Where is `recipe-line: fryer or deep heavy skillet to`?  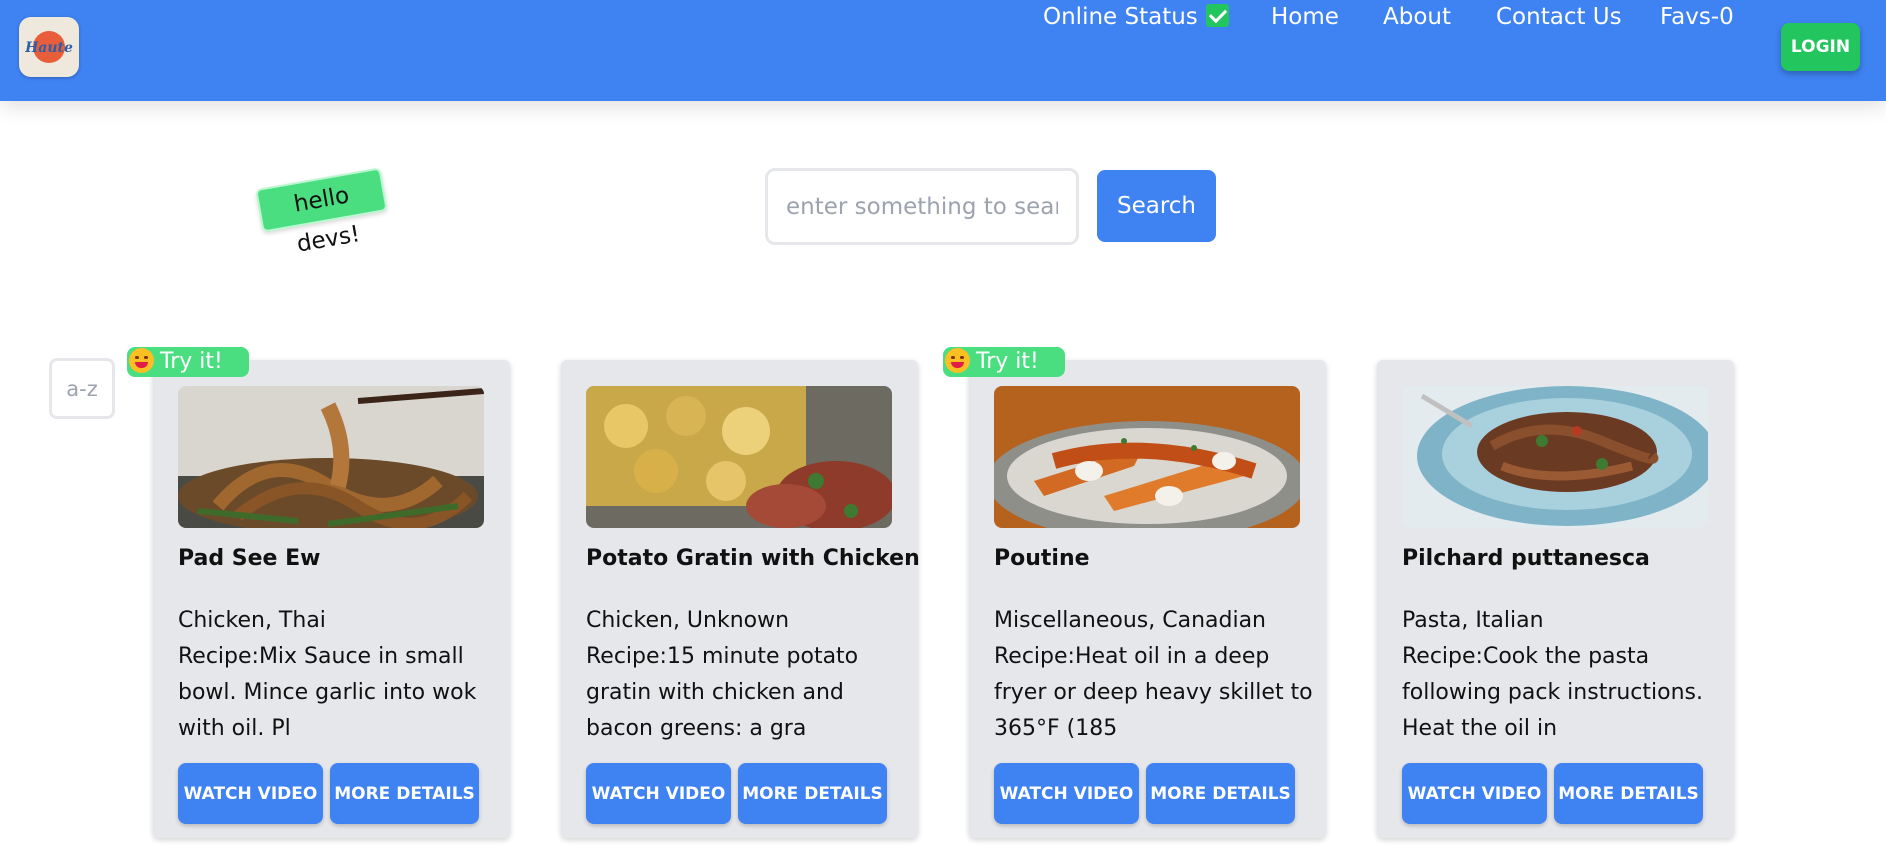 recipe-line: fryer or deep heavy skillet to is located at coordinates (1153, 692).